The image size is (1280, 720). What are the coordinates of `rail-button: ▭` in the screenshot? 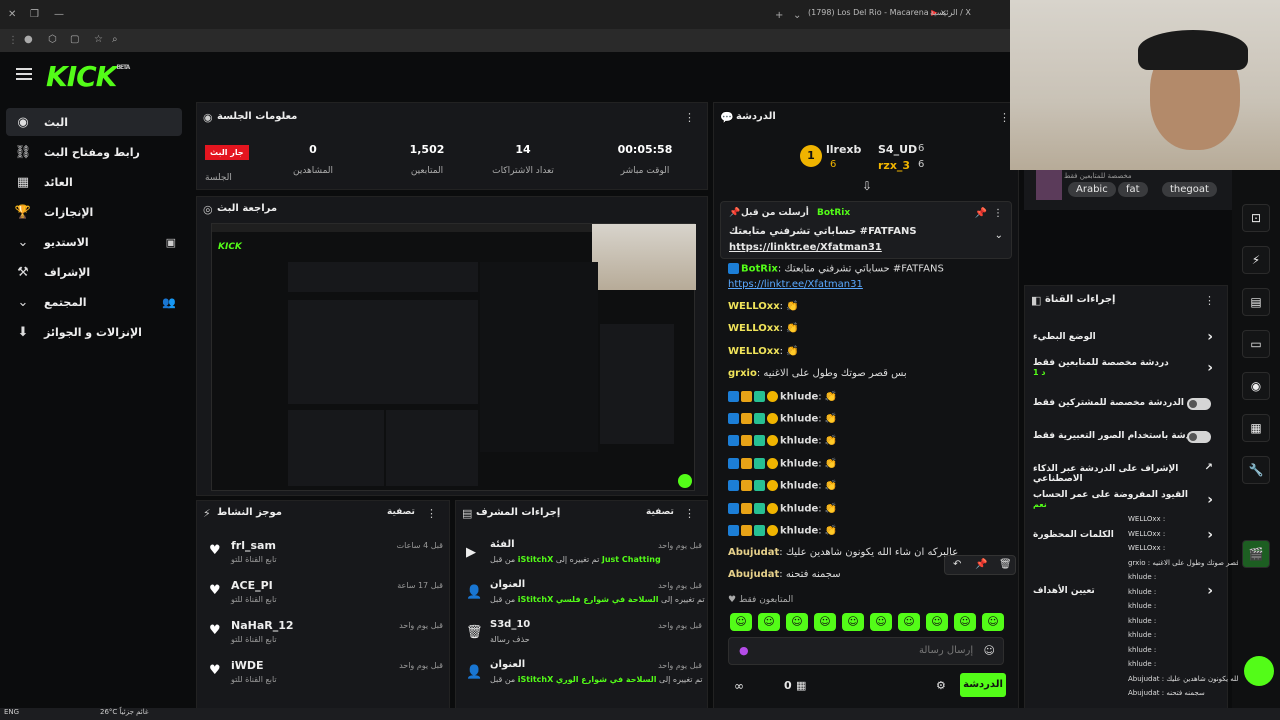 It's located at (1256, 344).